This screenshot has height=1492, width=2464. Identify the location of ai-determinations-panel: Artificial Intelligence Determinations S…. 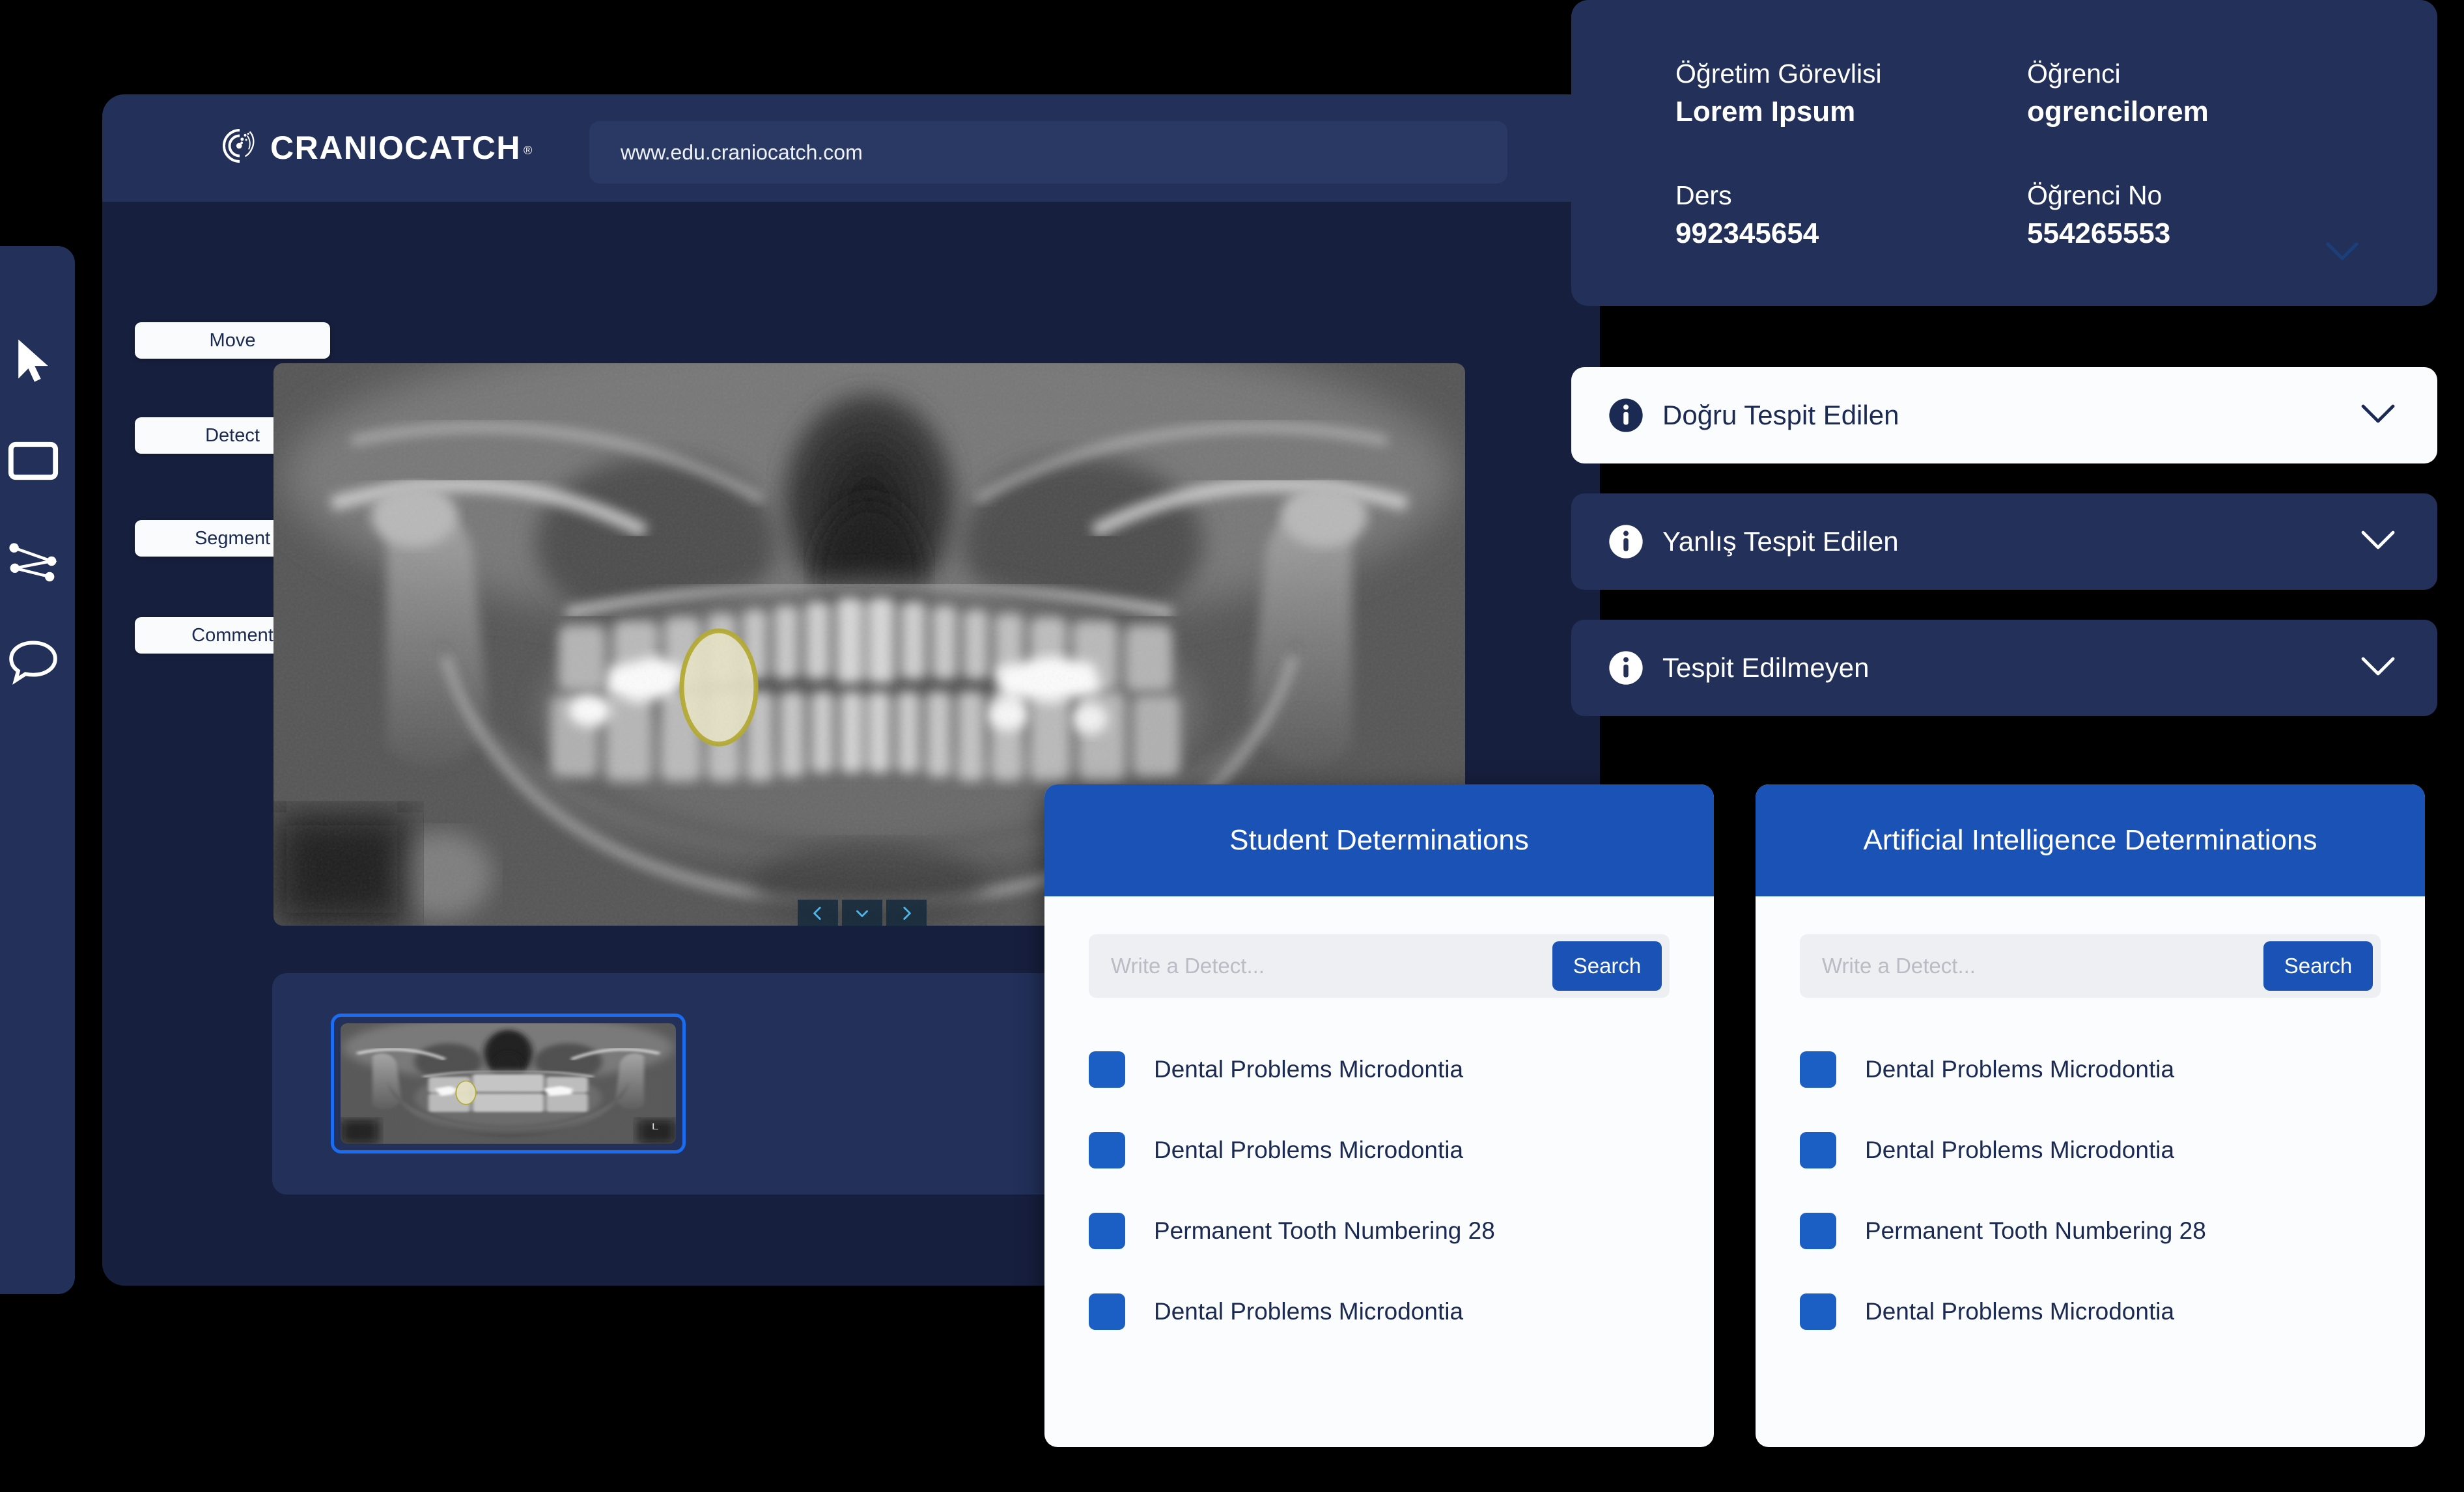
(2091, 1115).